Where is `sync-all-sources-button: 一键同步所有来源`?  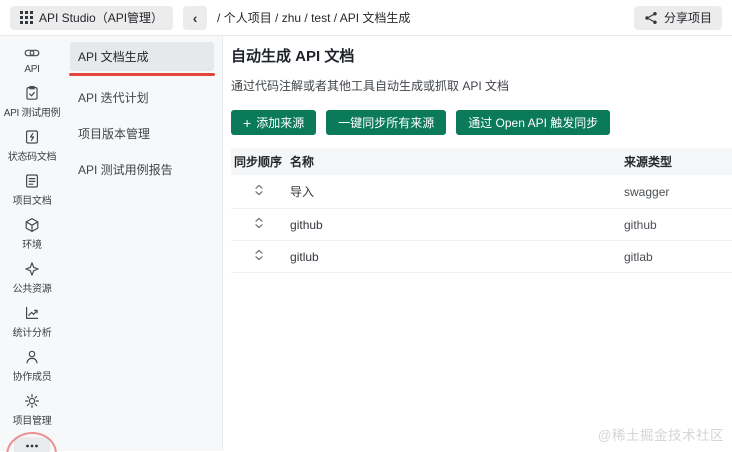
sync-all-sources-button: 一键同步所有来源 is located at coordinates (386, 122).